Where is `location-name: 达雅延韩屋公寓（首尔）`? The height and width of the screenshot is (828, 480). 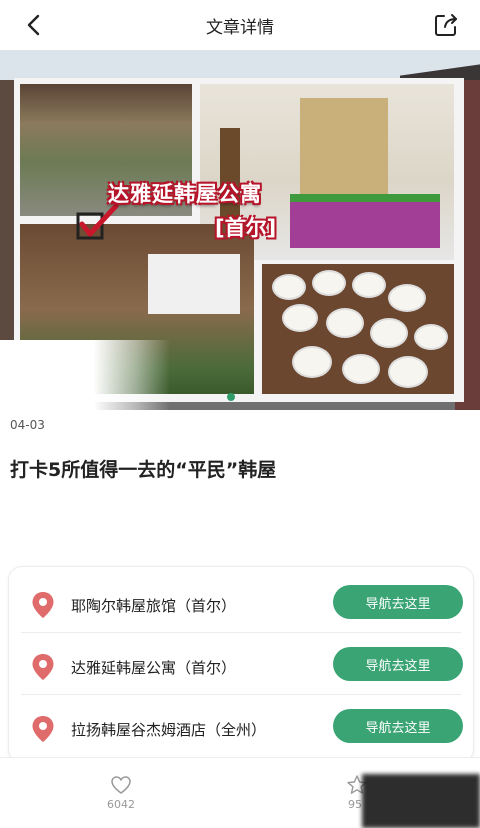
location-name: 达雅延韩屋公寓（首尔） is located at coordinates (153, 667).